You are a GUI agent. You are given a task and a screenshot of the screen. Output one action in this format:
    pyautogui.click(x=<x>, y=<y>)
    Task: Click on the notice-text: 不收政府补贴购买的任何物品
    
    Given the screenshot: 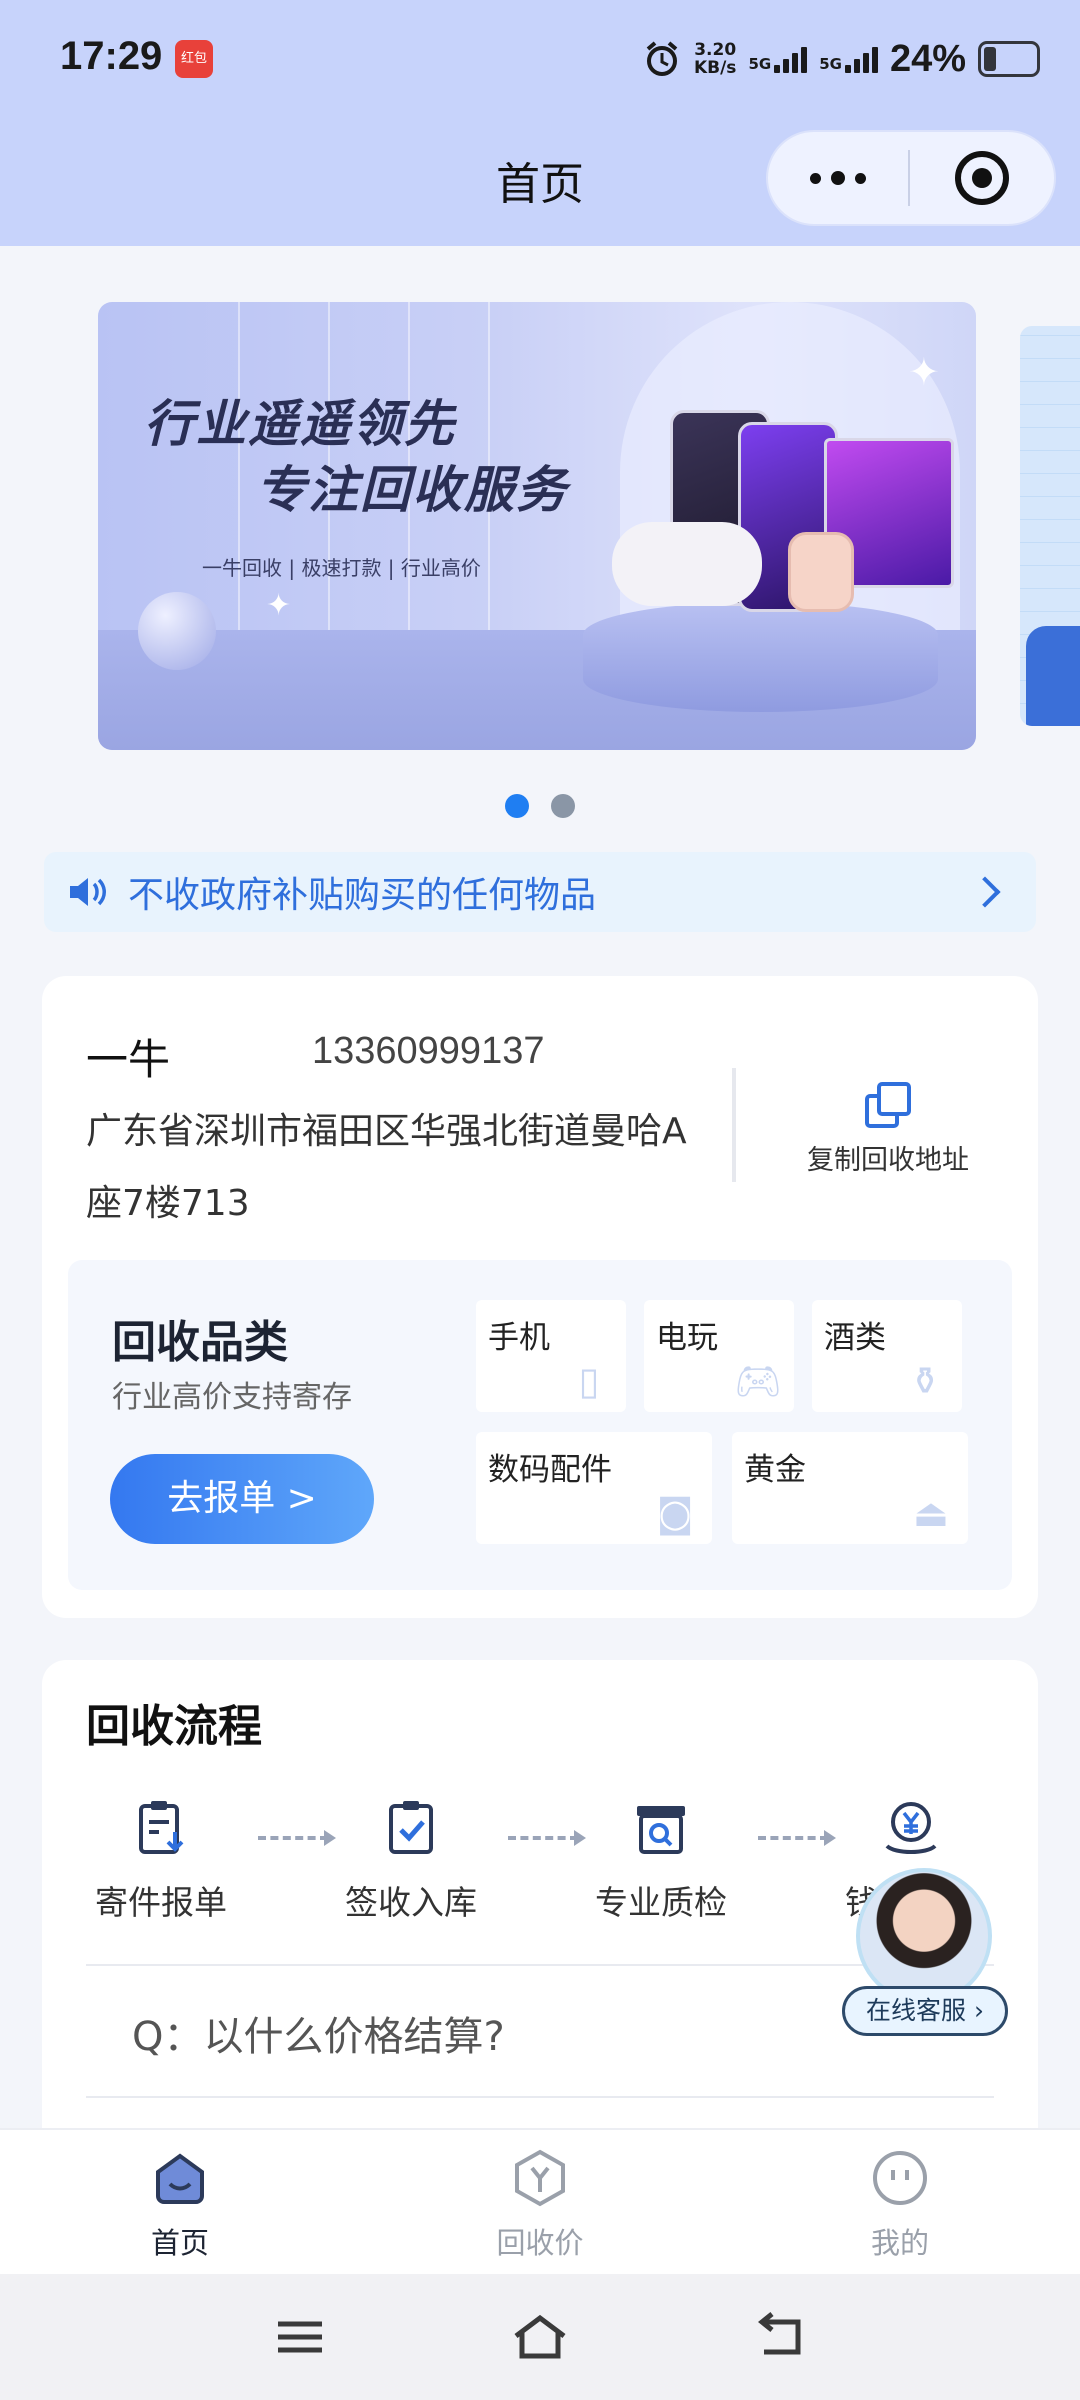 What is the action you would take?
    pyautogui.click(x=362, y=895)
    